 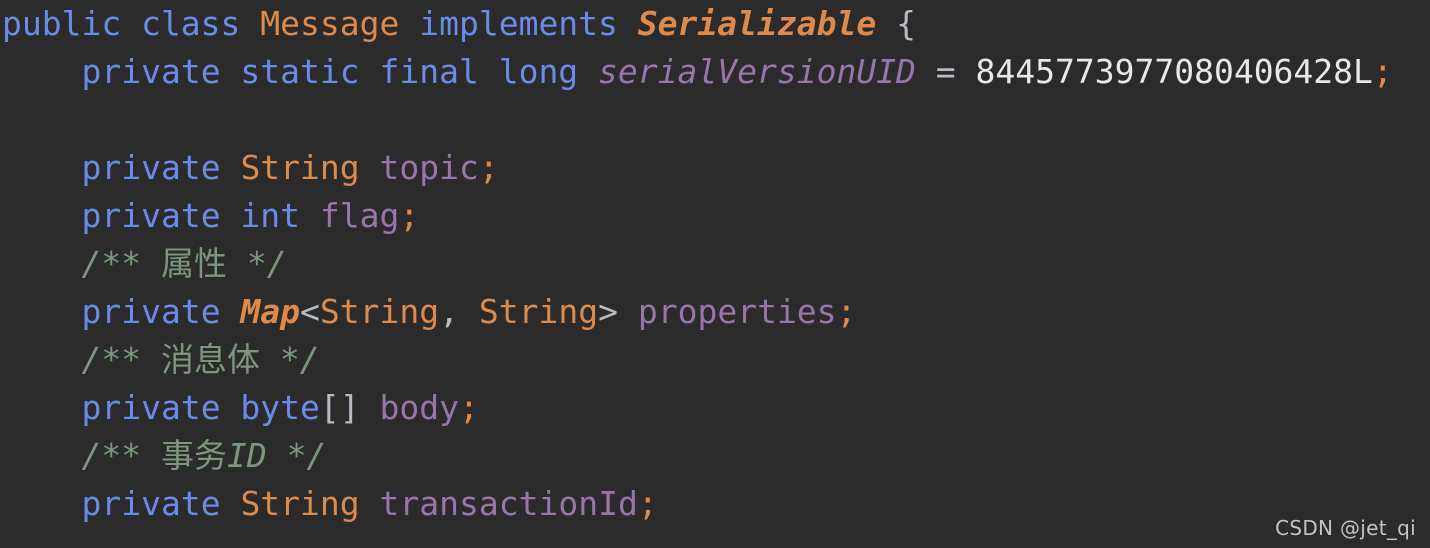 What do you see at coordinates (528, 23) in the screenshot?
I see `token-keyword: implements` at bounding box center [528, 23].